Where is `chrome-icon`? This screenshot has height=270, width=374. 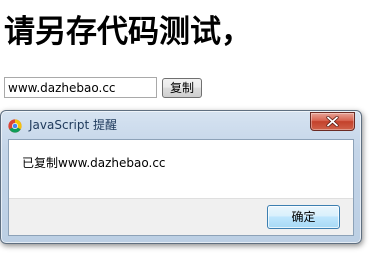 chrome-icon is located at coordinates (15, 126).